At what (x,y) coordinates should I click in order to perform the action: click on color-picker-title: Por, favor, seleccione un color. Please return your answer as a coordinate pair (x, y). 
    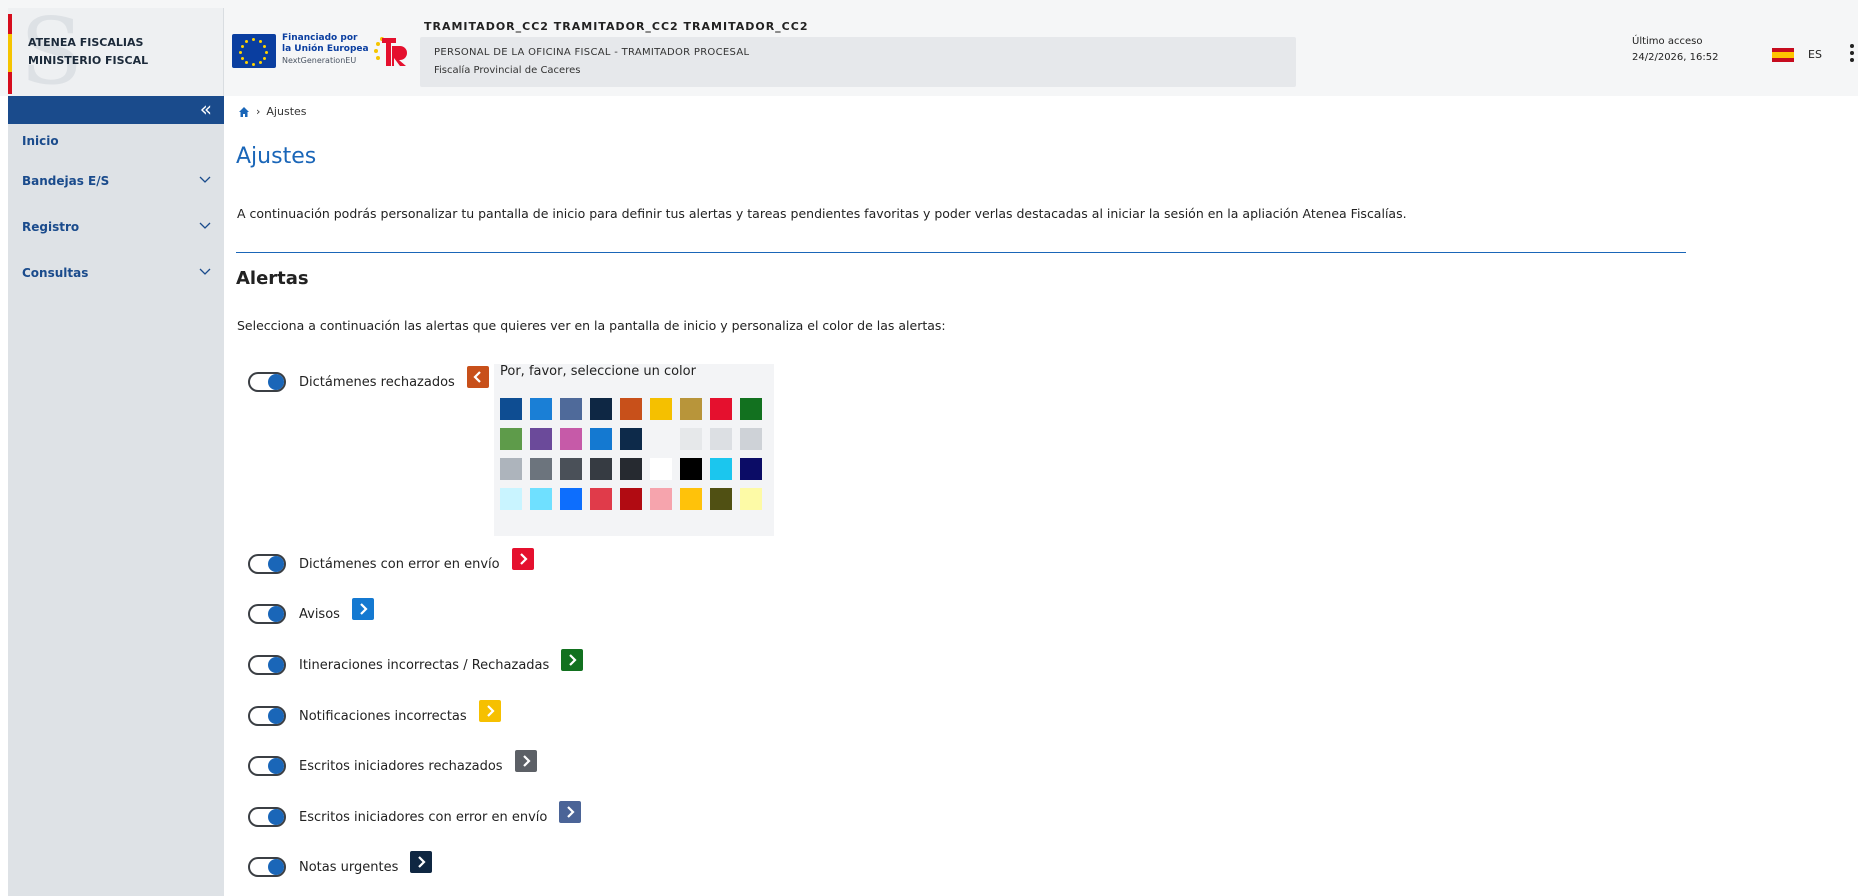
    Looking at the image, I should click on (598, 371).